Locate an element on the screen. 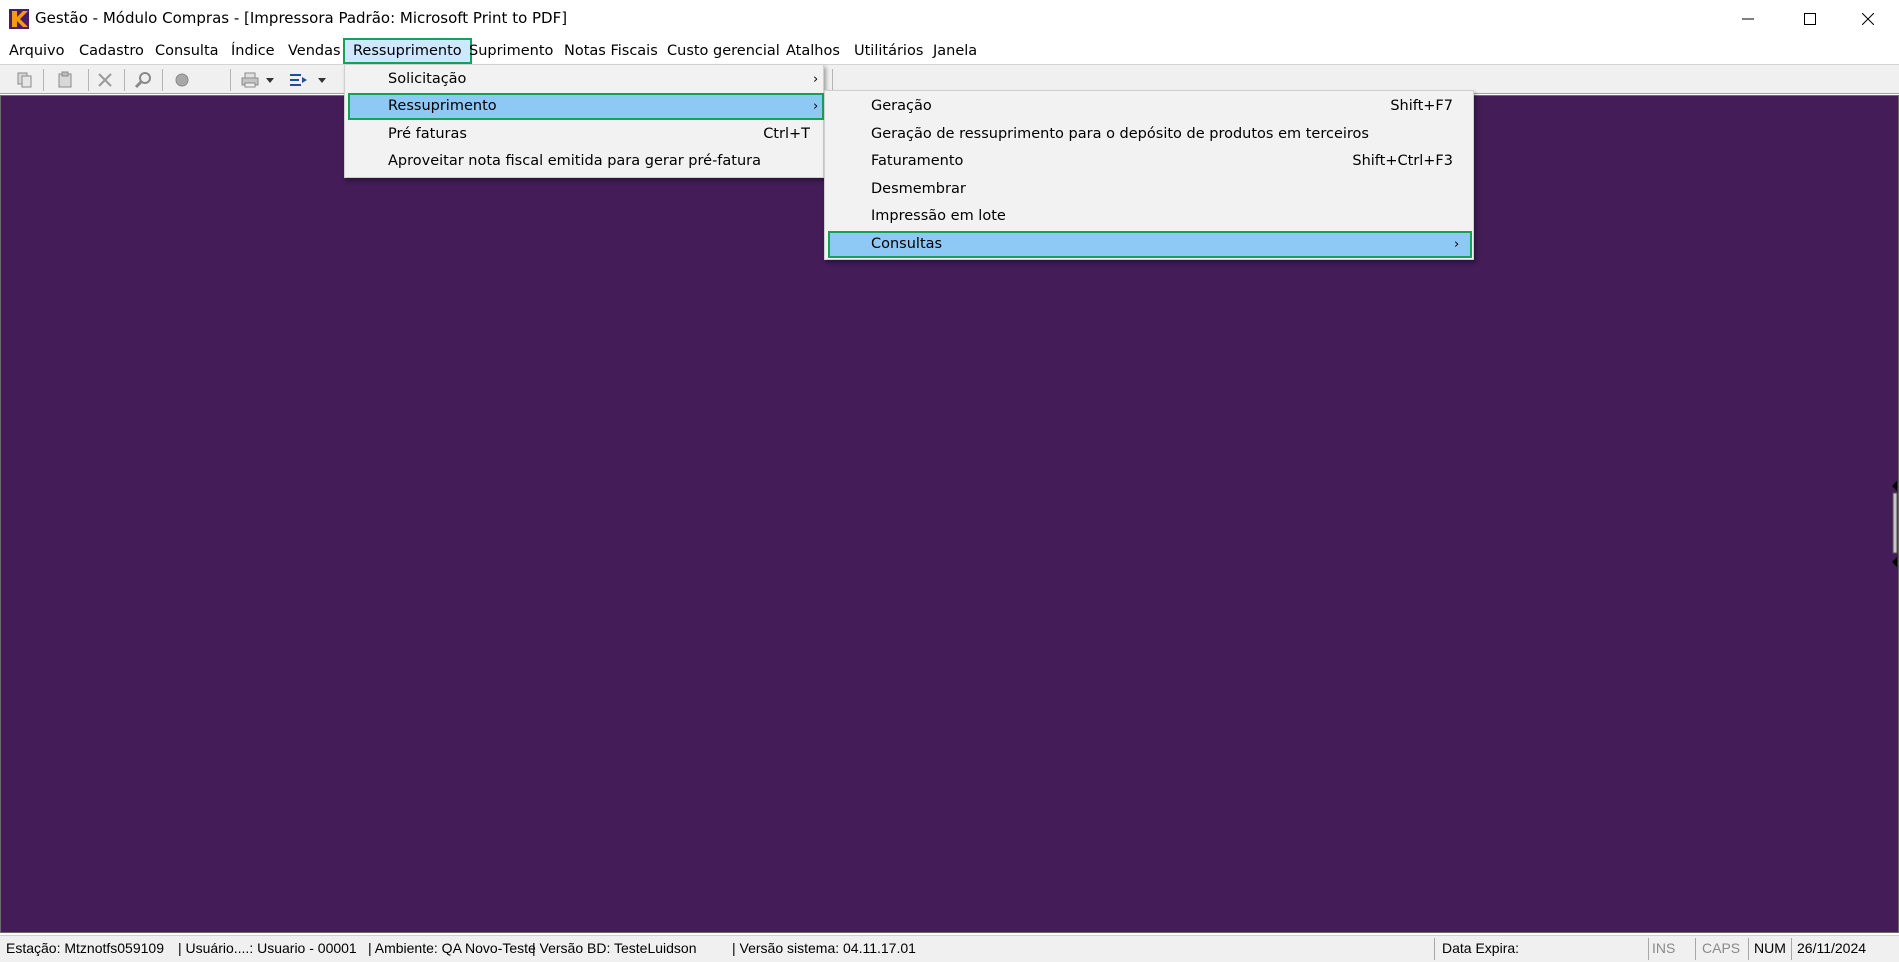 The height and width of the screenshot is (962, 1899). status-db-version: | Versão BD: TesteLuidson is located at coordinates (614, 948).